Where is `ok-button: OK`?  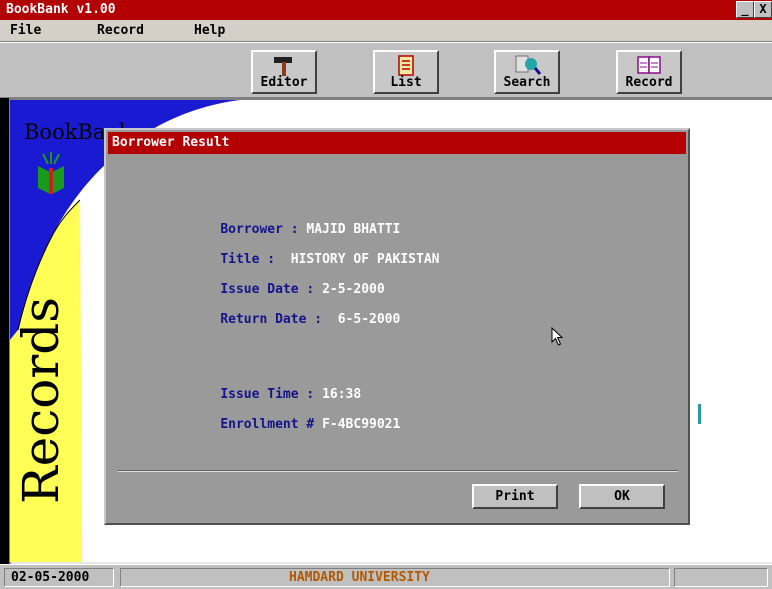 ok-button: OK is located at coordinates (622, 496).